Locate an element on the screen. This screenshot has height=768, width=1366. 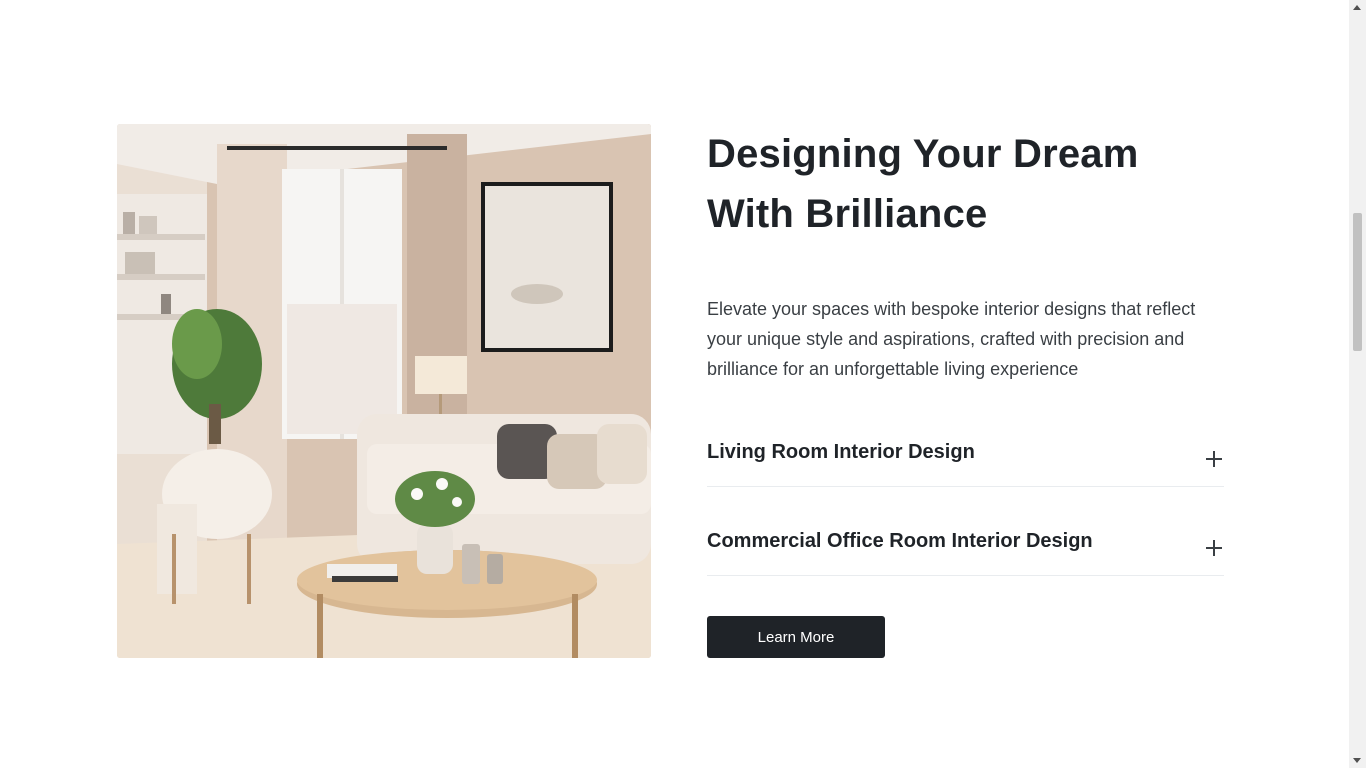
accordion-label: Commercial Office Room Interior Design is located at coordinates (900, 541).